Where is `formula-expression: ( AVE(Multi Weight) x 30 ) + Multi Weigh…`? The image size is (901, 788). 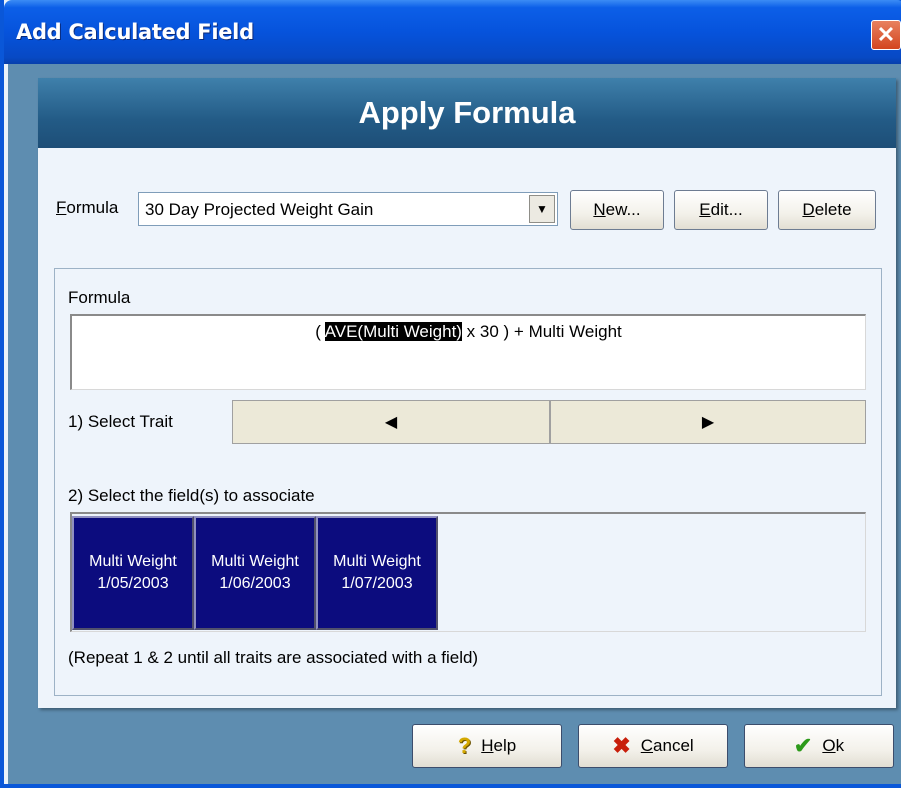 formula-expression: ( AVE(Multi Weight) x 30 ) + Multi Weigh… is located at coordinates (468, 331).